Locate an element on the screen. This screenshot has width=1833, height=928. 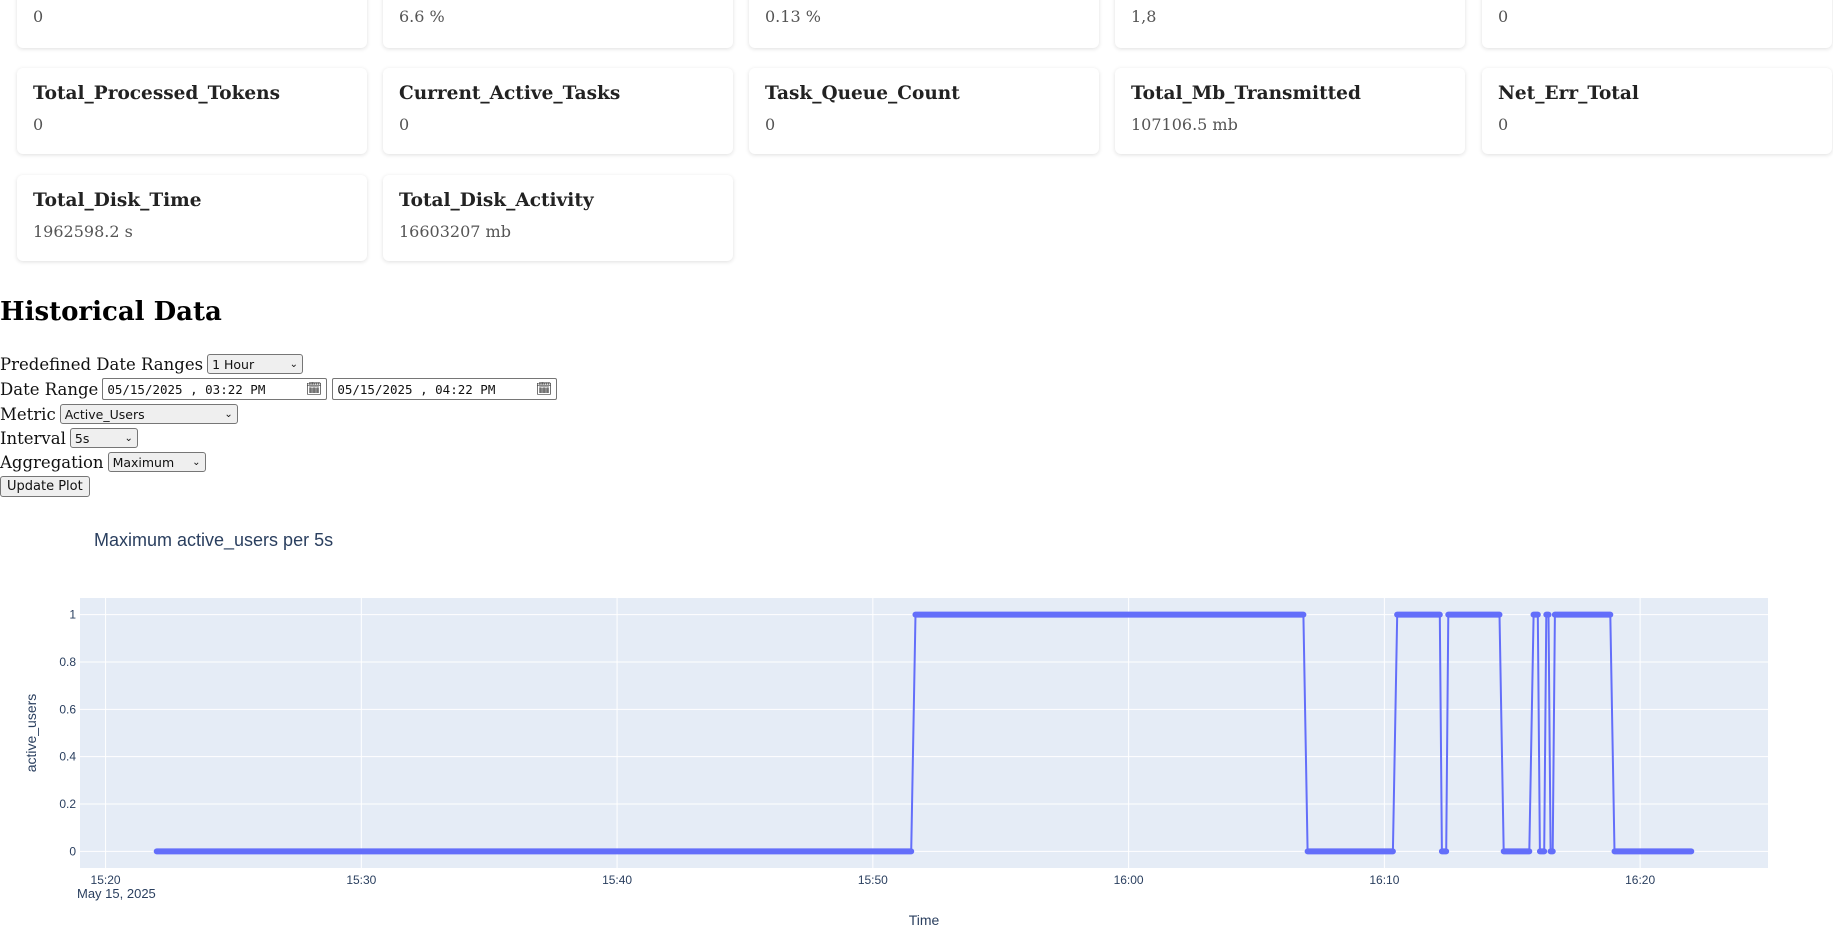
metric-card-title: Total_Mb_Transmitted is located at coordinates (1246, 93).